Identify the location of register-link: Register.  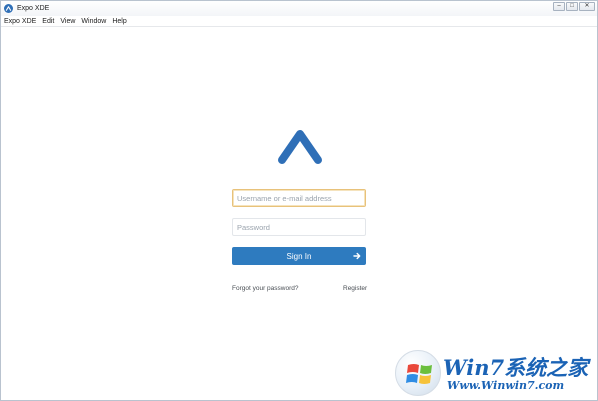
(355, 288).